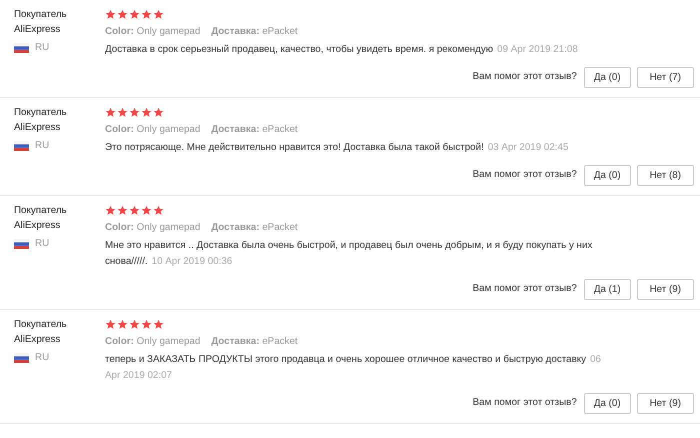  Describe the element at coordinates (665, 175) in the screenshot. I see `no-button: Нет (8)` at that location.